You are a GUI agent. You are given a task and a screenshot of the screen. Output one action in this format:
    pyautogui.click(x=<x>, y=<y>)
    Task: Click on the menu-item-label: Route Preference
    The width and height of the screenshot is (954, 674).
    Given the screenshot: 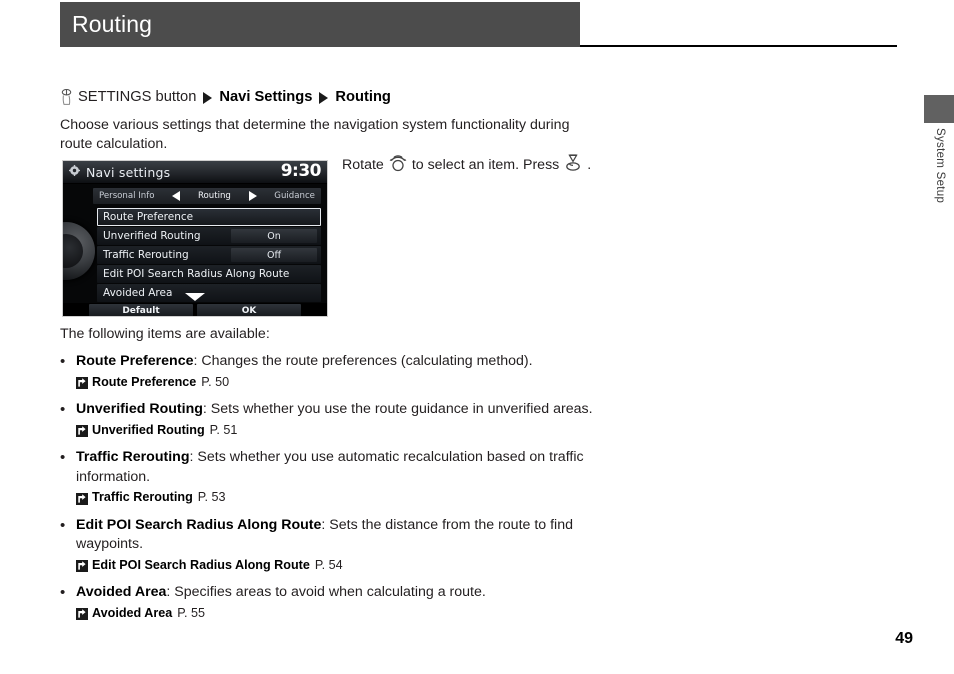 What is the action you would take?
    pyautogui.click(x=148, y=217)
    